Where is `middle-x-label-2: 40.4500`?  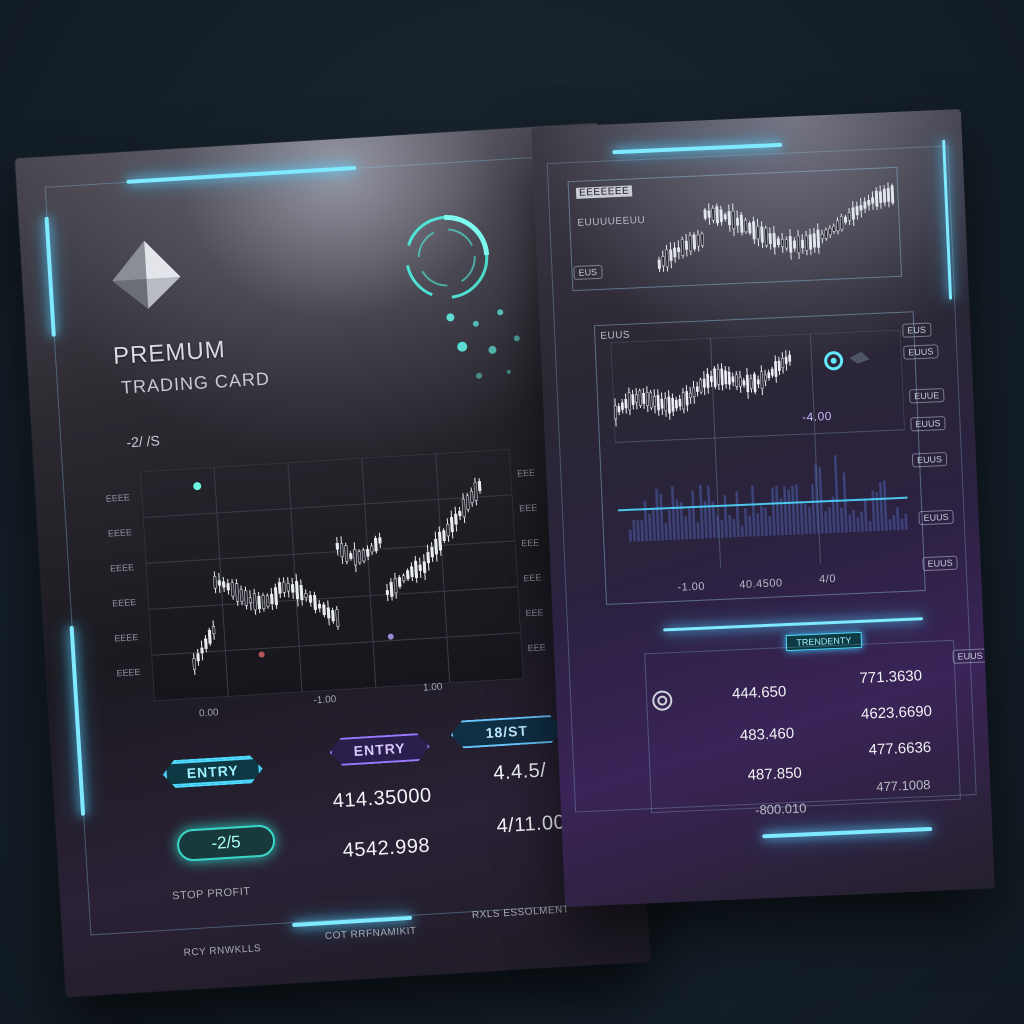 middle-x-label-2: 40.4500 is located at coordinates (761, 584).